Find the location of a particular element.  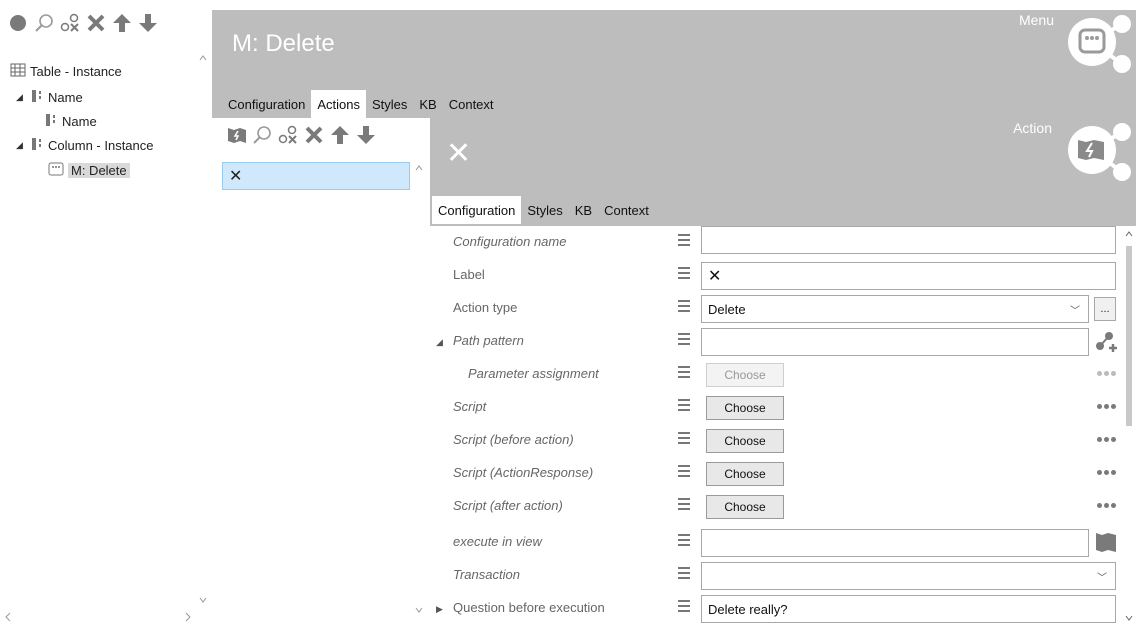

tree-item-name-group: ◢ Name is located at coordinates (49, 97).